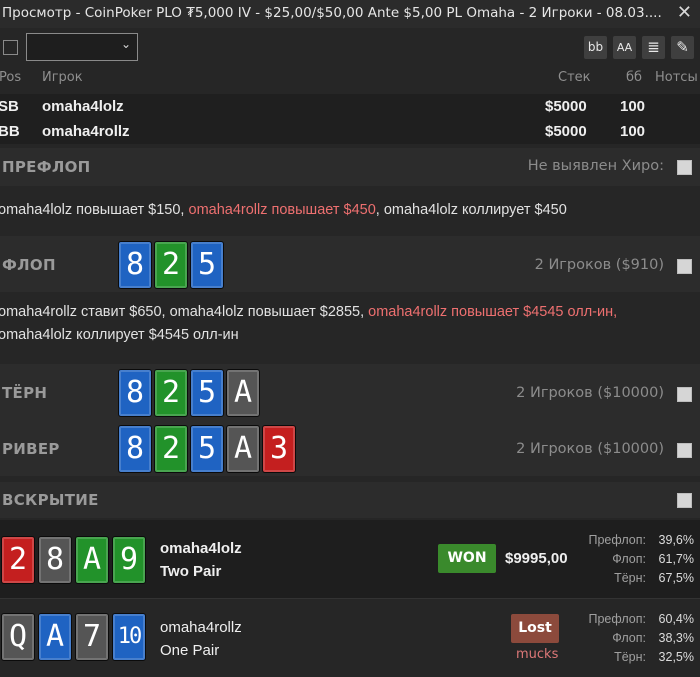 Image resolution: width=700 pixels, height=677 pixels. Describe the element at coordinates (350, 392) in the screenshot. I see `turn-header: ТЁРН 8 2 5 A 2 Игроков ($10000)` at that location.